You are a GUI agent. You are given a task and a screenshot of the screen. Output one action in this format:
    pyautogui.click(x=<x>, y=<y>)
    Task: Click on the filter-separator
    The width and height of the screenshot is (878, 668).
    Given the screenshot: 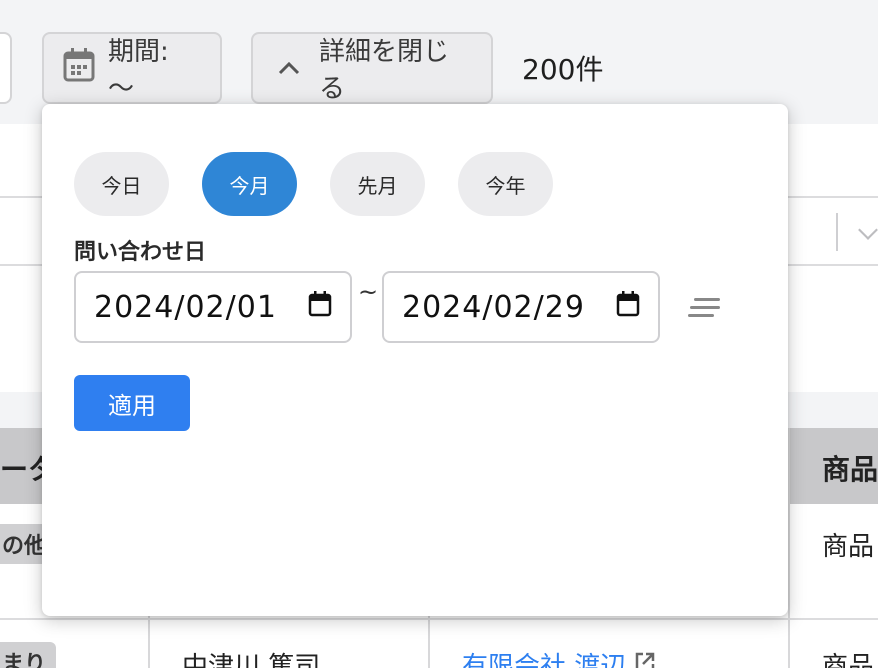 What is the action you would take?
    pyautogui.click(x=837, y=232)
    